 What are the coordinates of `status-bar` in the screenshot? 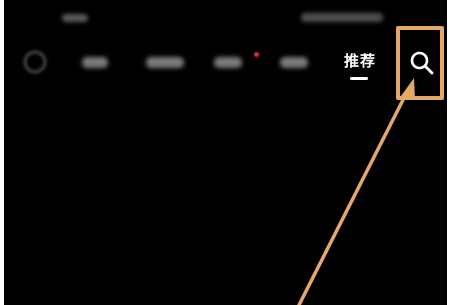 It's located at (225, 17).